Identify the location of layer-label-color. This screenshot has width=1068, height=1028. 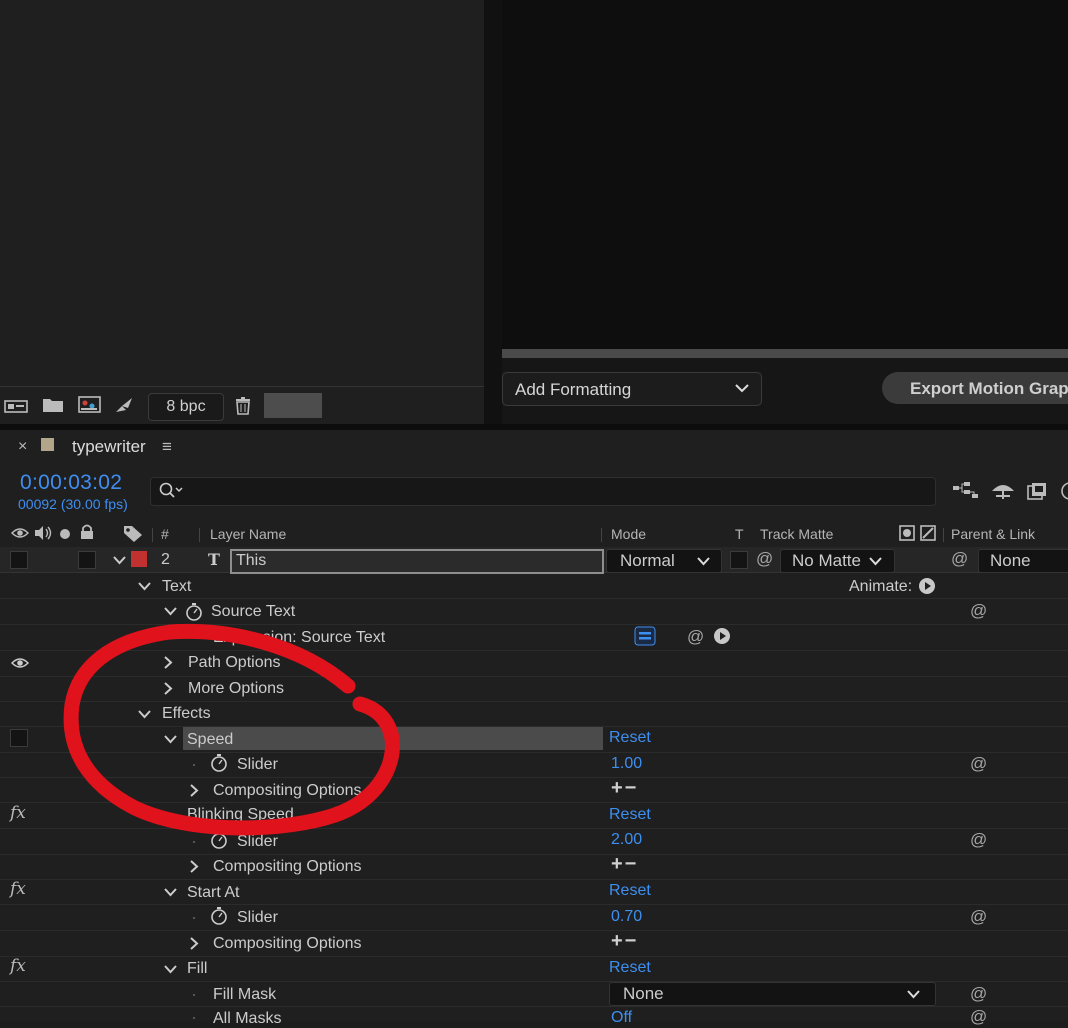
(139, 559).